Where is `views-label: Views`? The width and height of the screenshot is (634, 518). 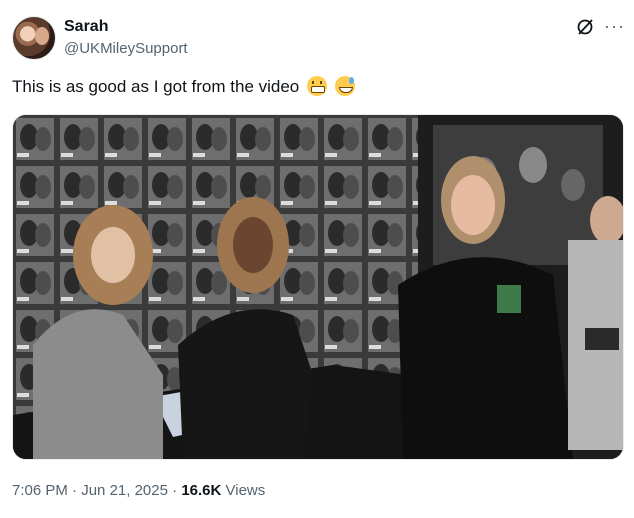 views-label: Views is located at coordinates (245, 490).